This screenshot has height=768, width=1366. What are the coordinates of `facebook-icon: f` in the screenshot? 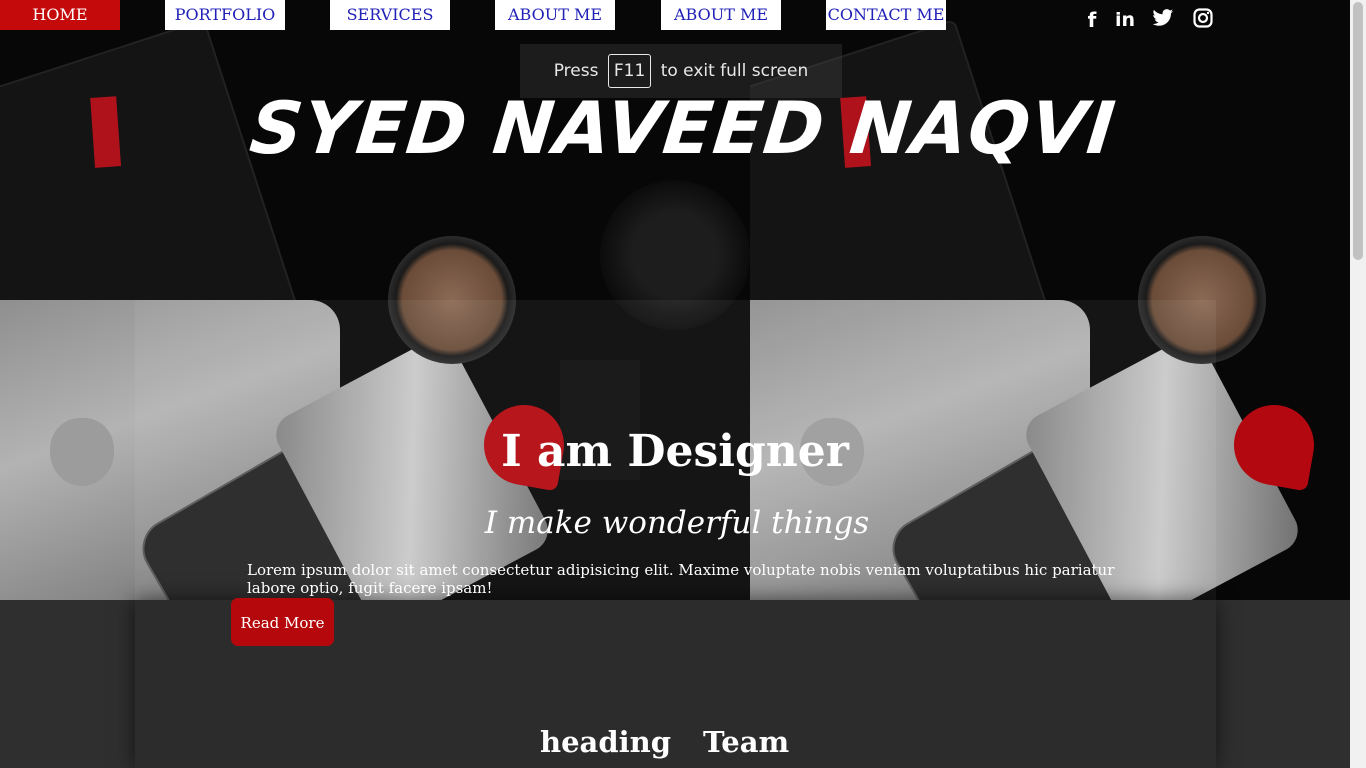 It's located at (1092, 20).